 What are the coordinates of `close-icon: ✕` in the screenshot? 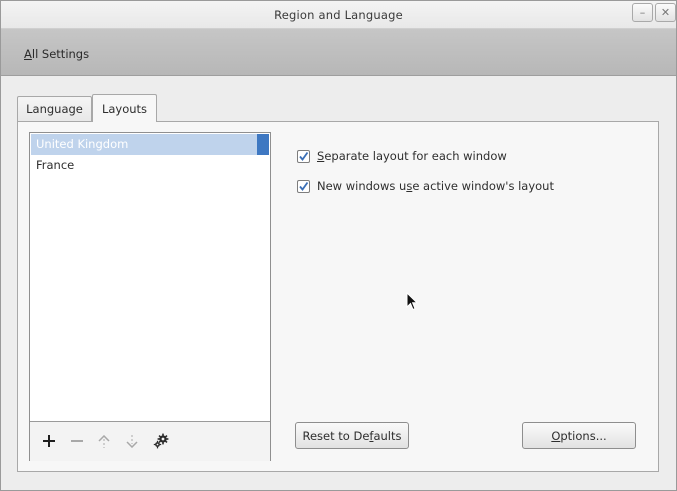 It's located at (665, 12).